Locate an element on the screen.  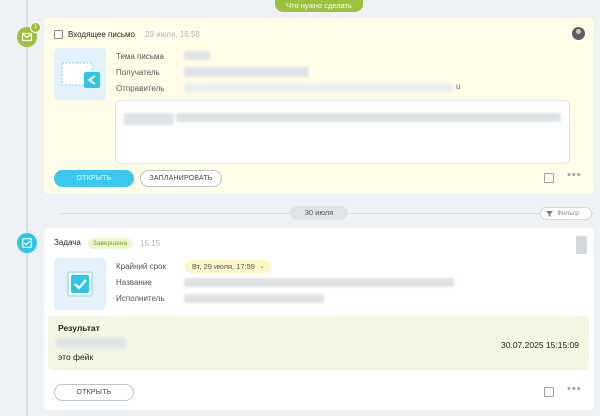
recipient-value-redacted is located at coordinates (246, 72).